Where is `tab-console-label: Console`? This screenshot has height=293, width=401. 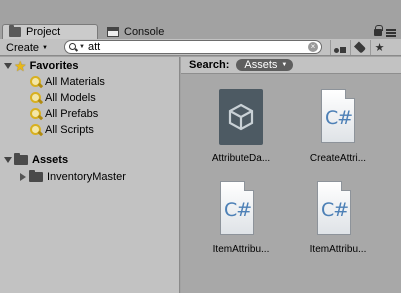 tab-console-label: Console is located at coordinates (144, 32).